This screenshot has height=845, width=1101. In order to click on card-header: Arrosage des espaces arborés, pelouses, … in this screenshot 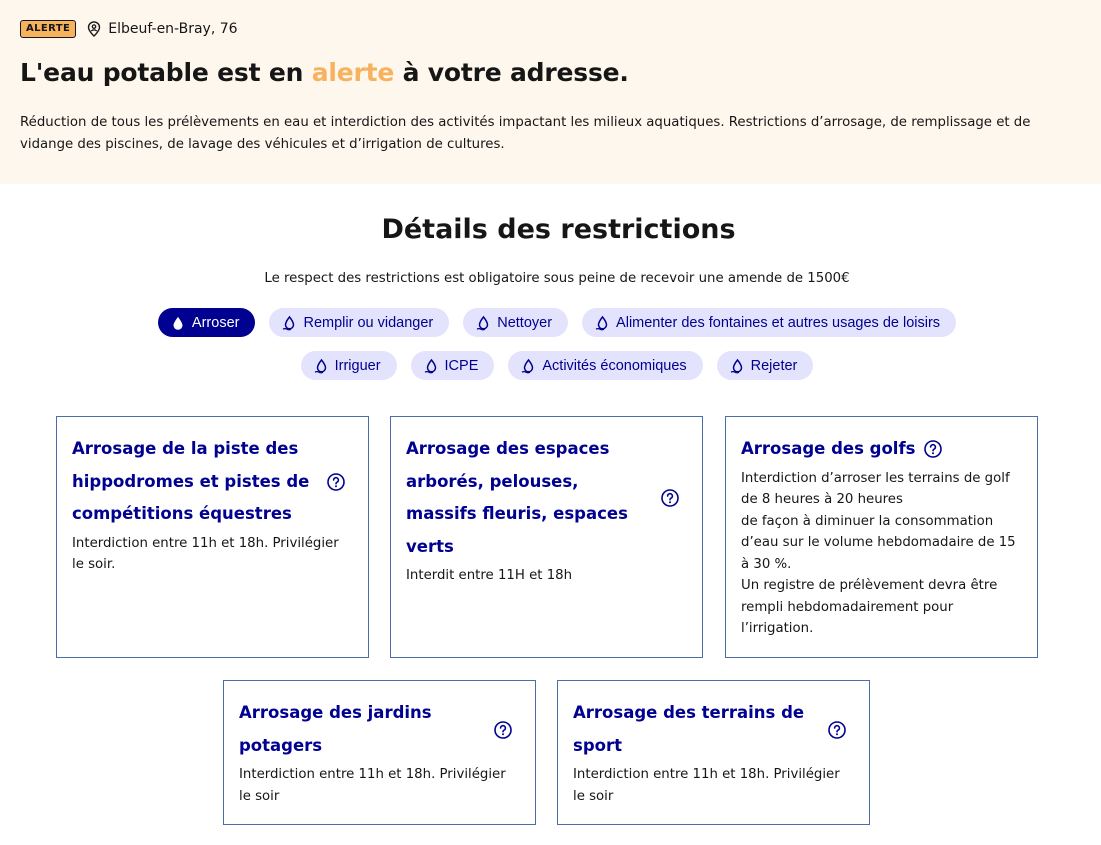, I will do `click(546, 498)`.